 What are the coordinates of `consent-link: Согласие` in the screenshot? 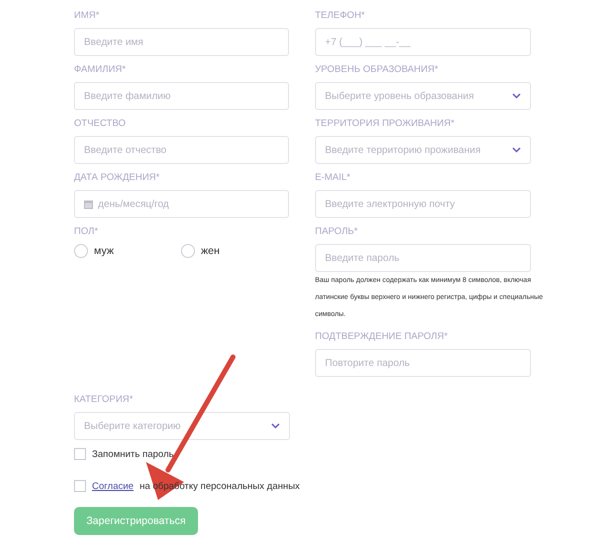 It's located at (113, 486).